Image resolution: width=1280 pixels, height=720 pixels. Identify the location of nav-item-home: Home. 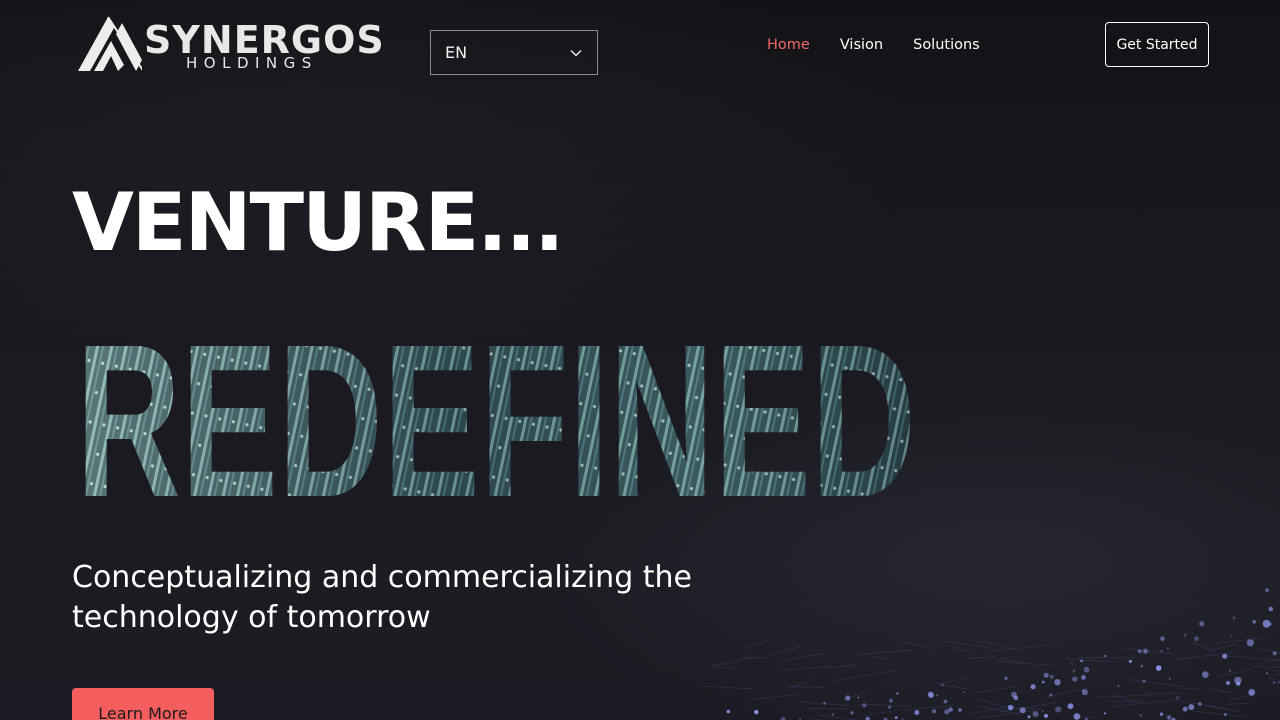
(788, 45).